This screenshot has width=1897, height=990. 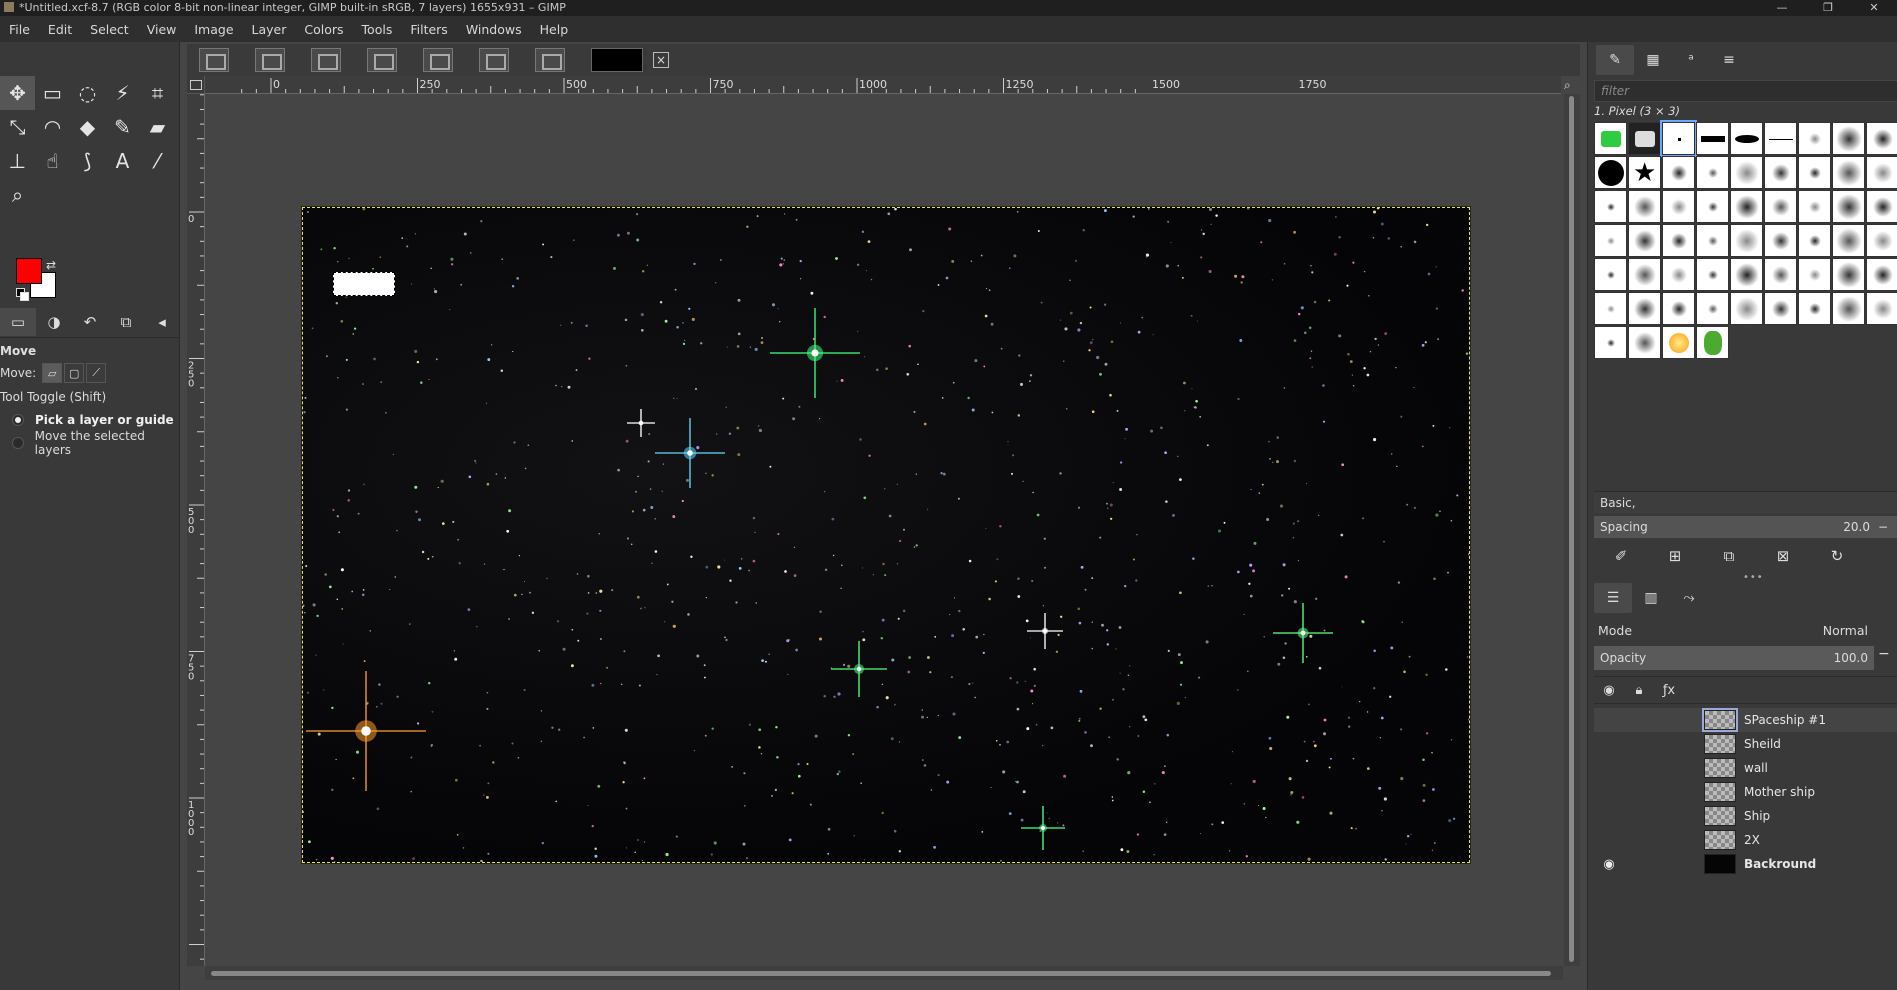 I want to click on layer-row: 2X, so click(x=1745, y=840).